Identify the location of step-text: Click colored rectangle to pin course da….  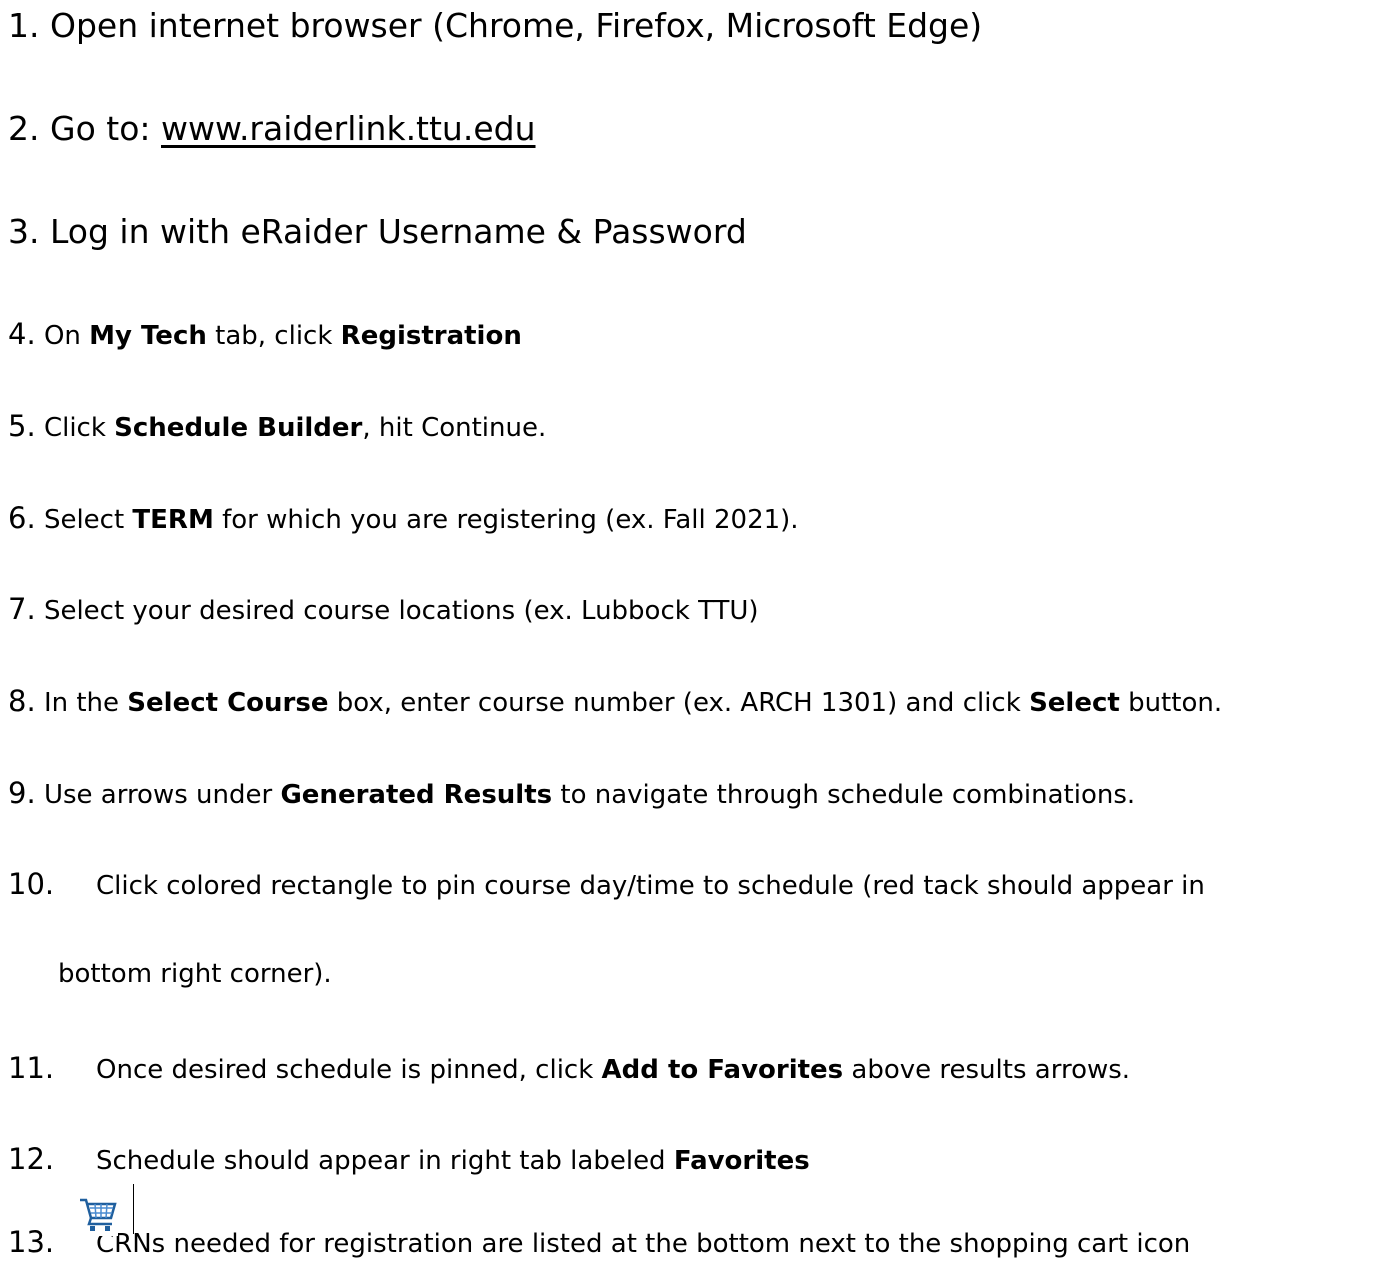
(650, 886).